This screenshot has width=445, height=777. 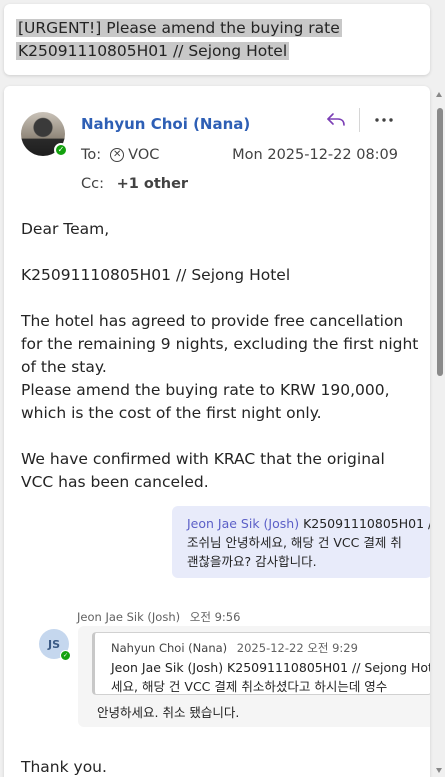 I want to click on more-horizontal-icon, so click(x=384, y=120).